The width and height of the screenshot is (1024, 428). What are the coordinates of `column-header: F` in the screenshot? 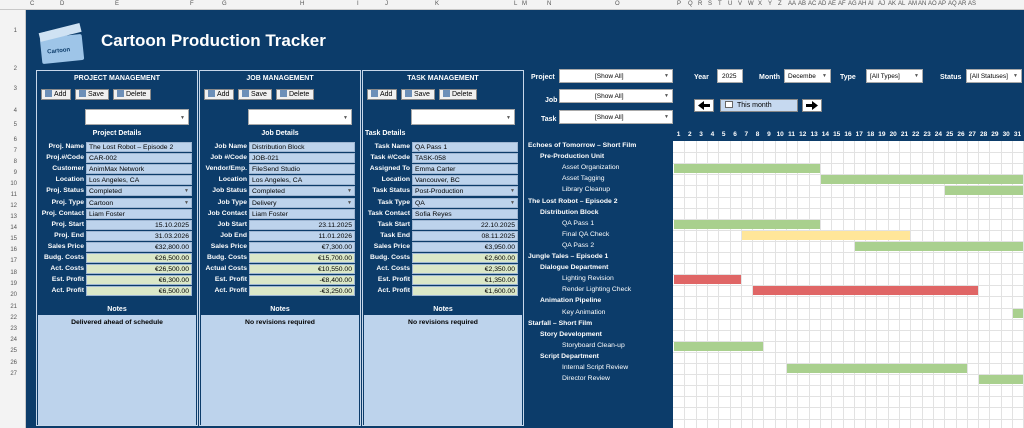 It's located at (192, 4).